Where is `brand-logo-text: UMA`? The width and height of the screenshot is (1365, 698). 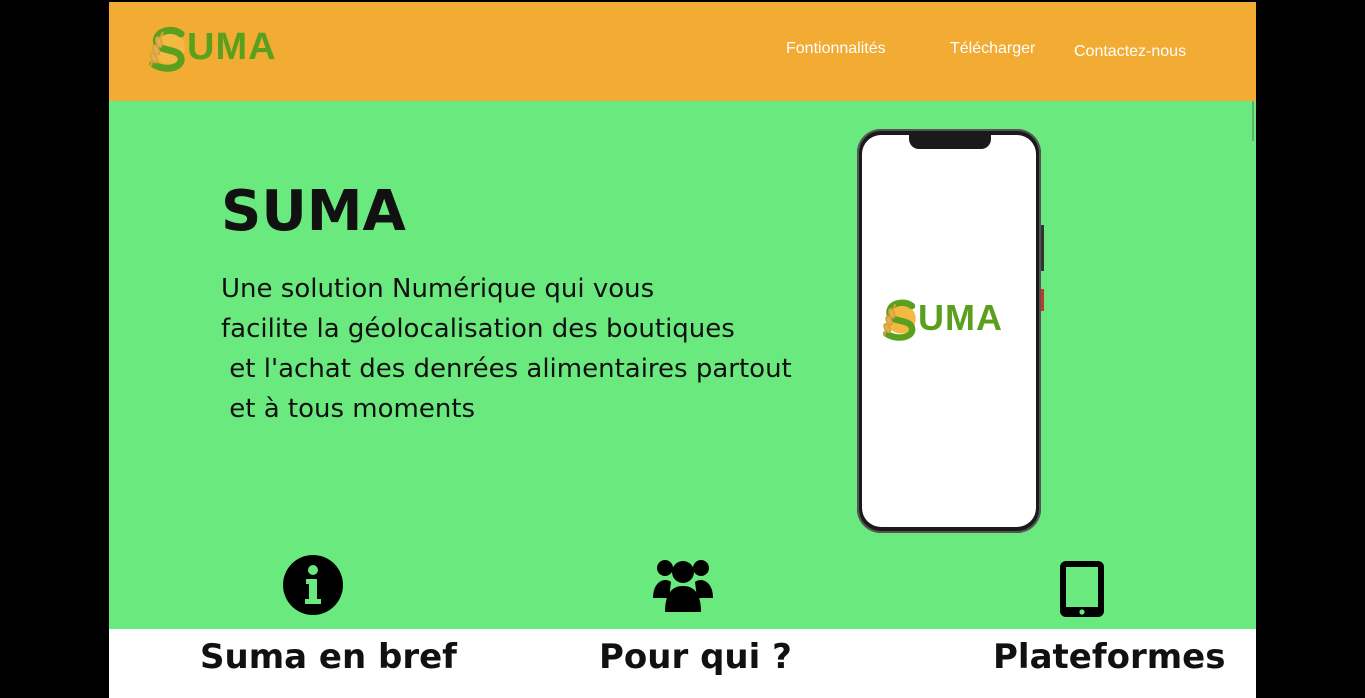
brand-logo-text: UMA is located at coordinates (232, 46).